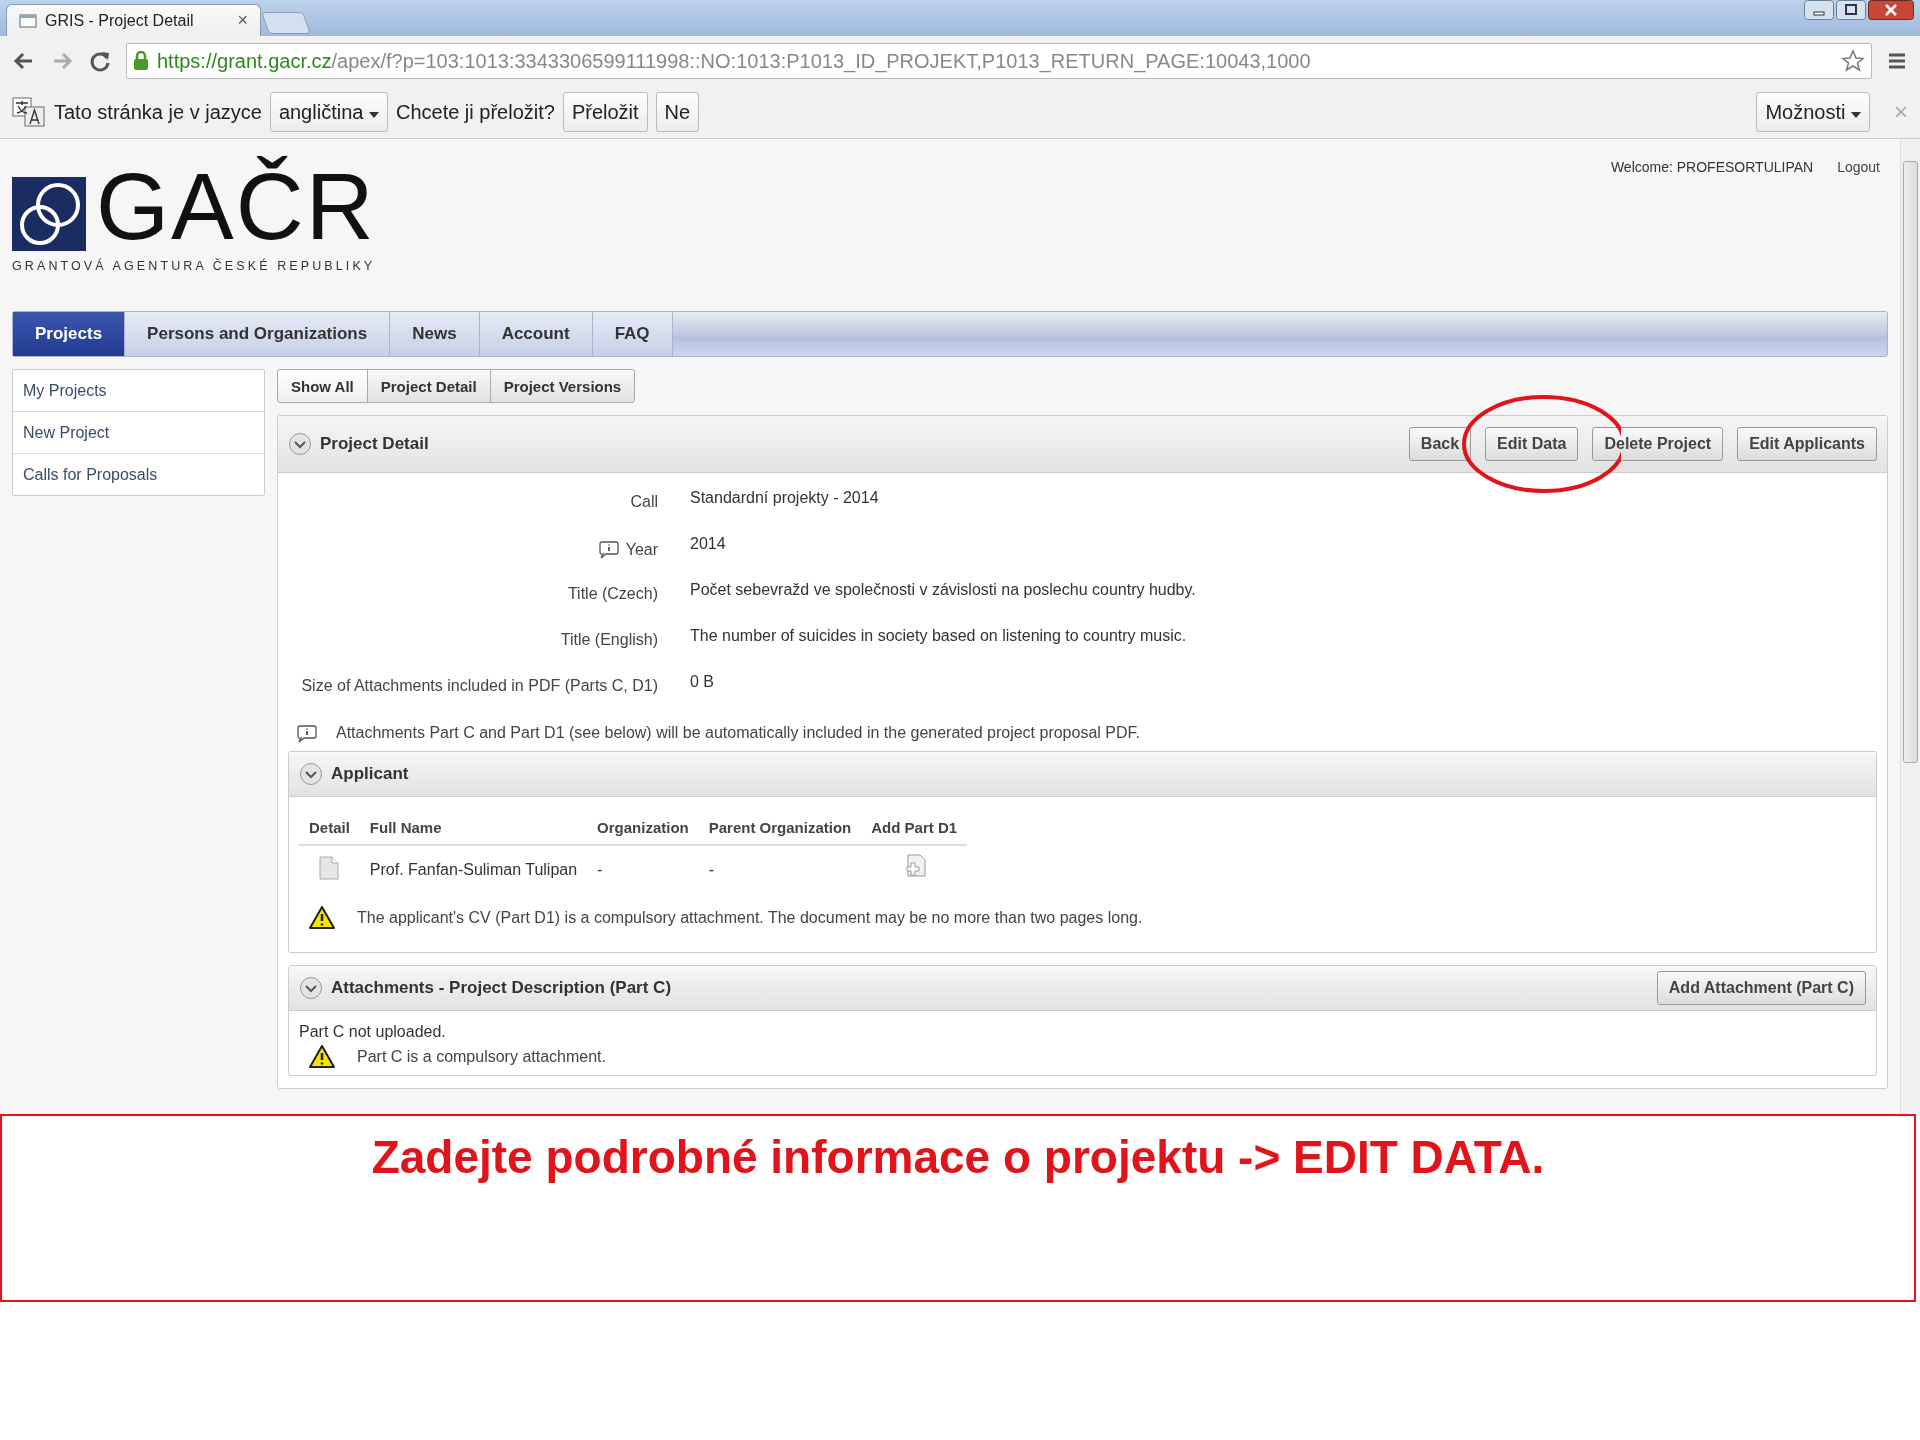 This screenshot has width=1920, height=1440. I want to click on action-button: Back, so click(1440, 444).